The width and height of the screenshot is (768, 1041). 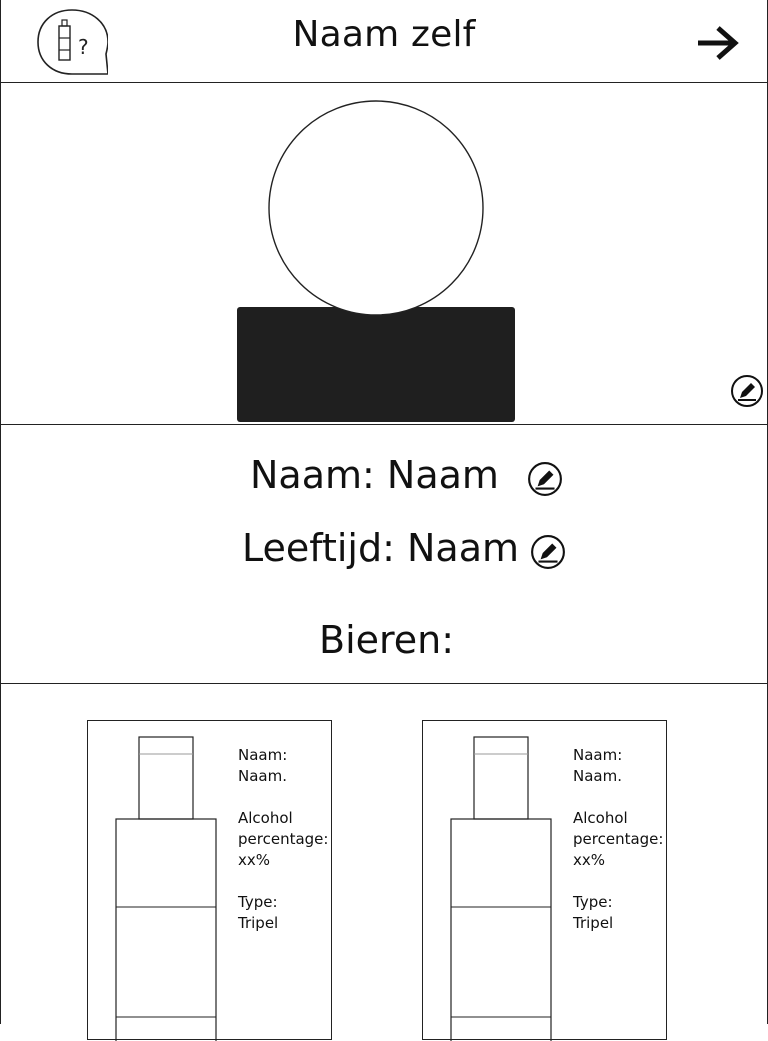 I want to click on beers-heading: Bieren:, so click(x=387, y=640).